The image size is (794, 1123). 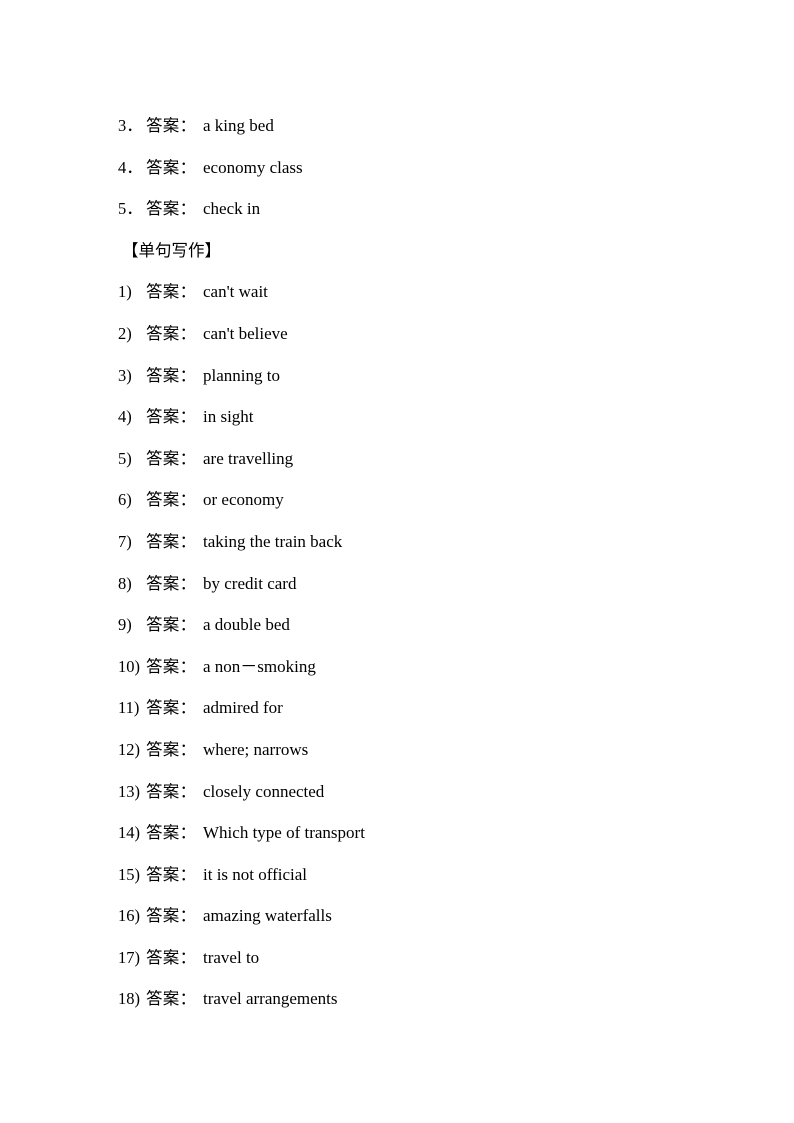 What do you see at coordinates (243, 500) in the screenshot?
I see `answer-value: or economy` at bounding box center [243, 500].